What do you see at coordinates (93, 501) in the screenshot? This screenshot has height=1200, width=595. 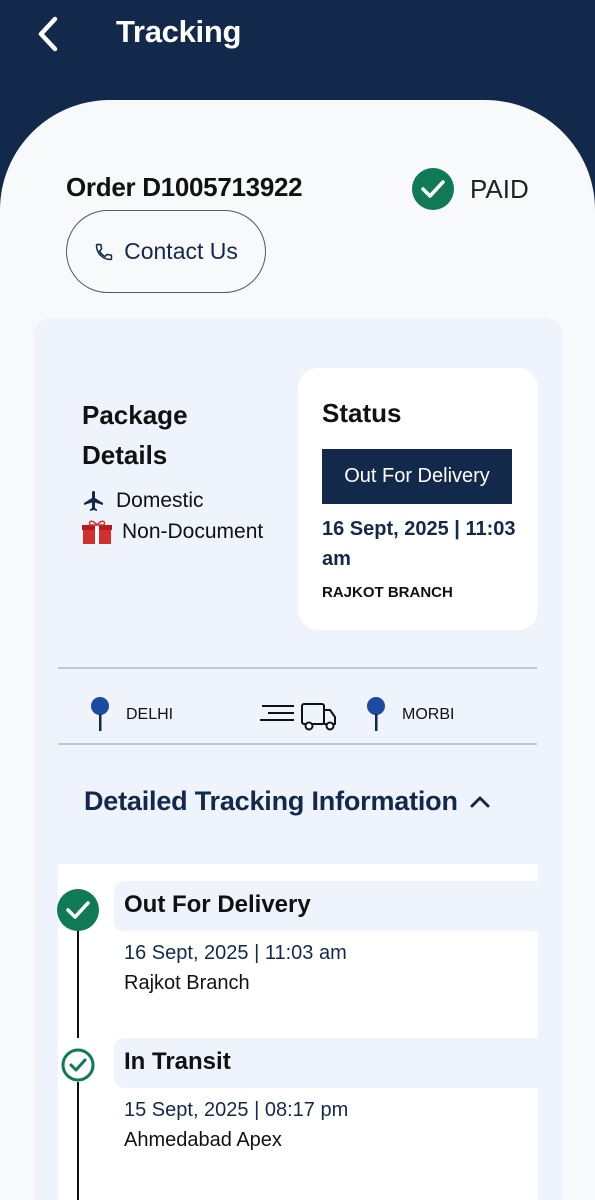 I see `airplane-icon` at bounding box center [93, 501].